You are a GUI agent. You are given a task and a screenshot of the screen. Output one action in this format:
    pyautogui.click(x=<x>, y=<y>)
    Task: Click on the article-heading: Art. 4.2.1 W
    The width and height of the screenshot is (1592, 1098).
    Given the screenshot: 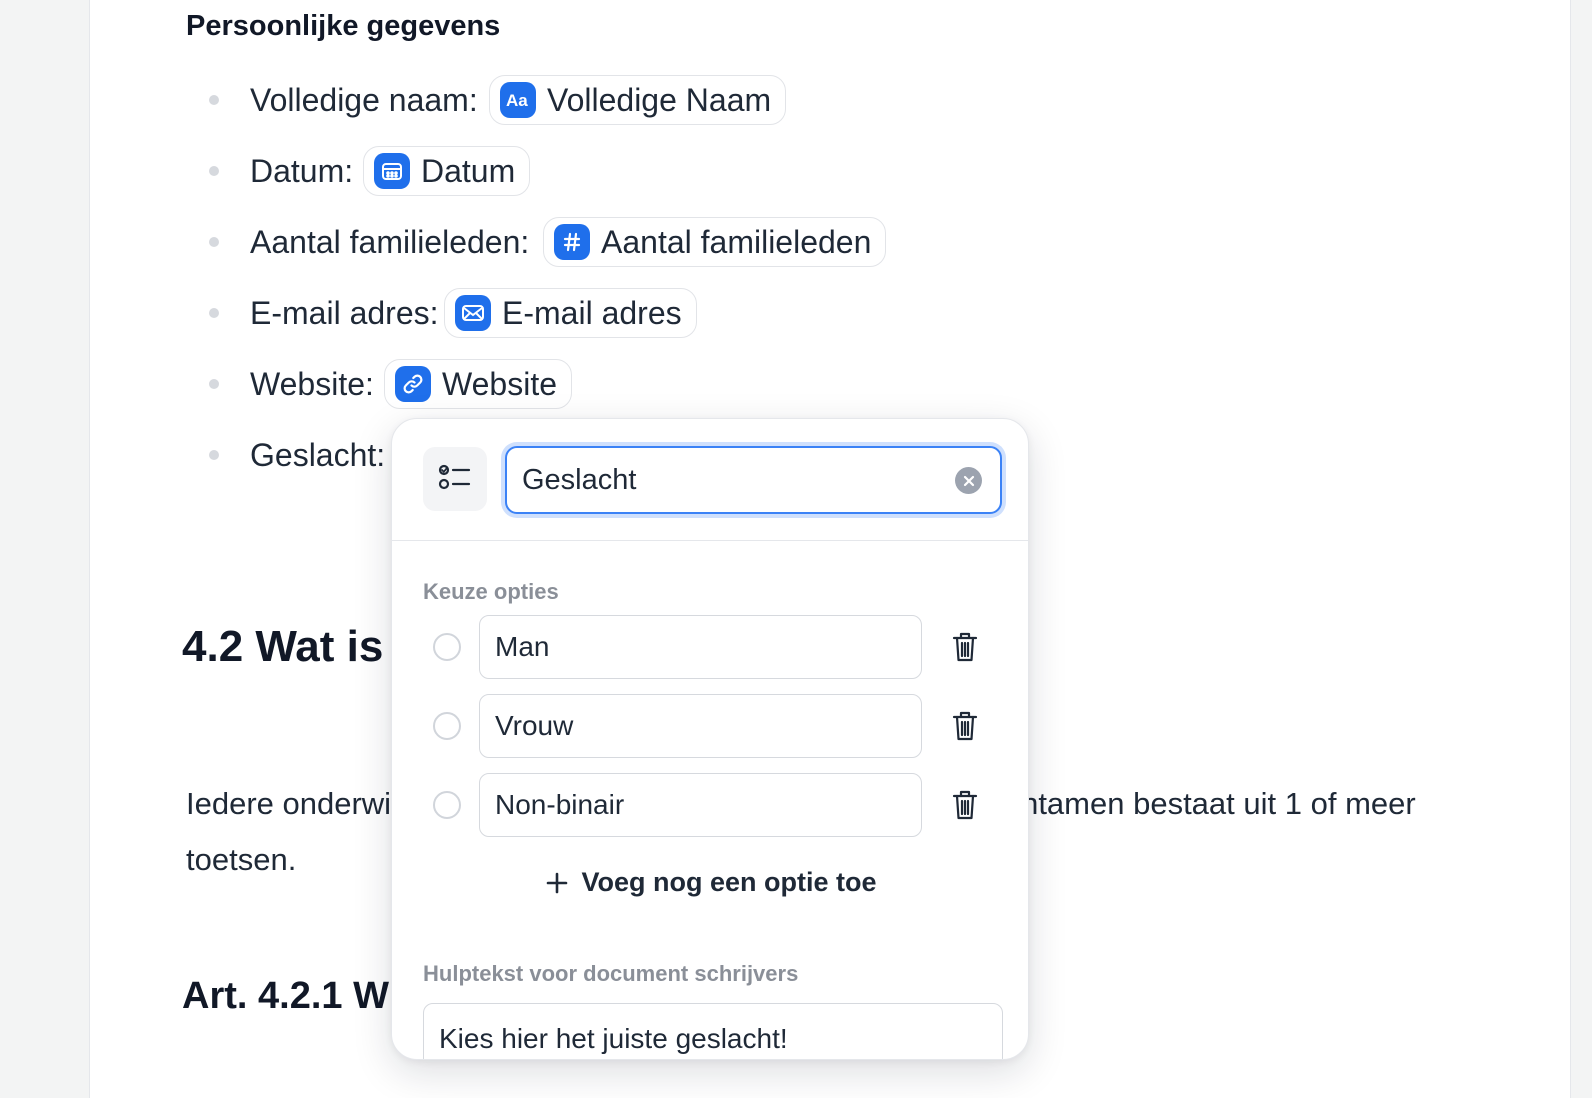 What is the action you would take?
    pyautogui.click(x=285, y=996)
    